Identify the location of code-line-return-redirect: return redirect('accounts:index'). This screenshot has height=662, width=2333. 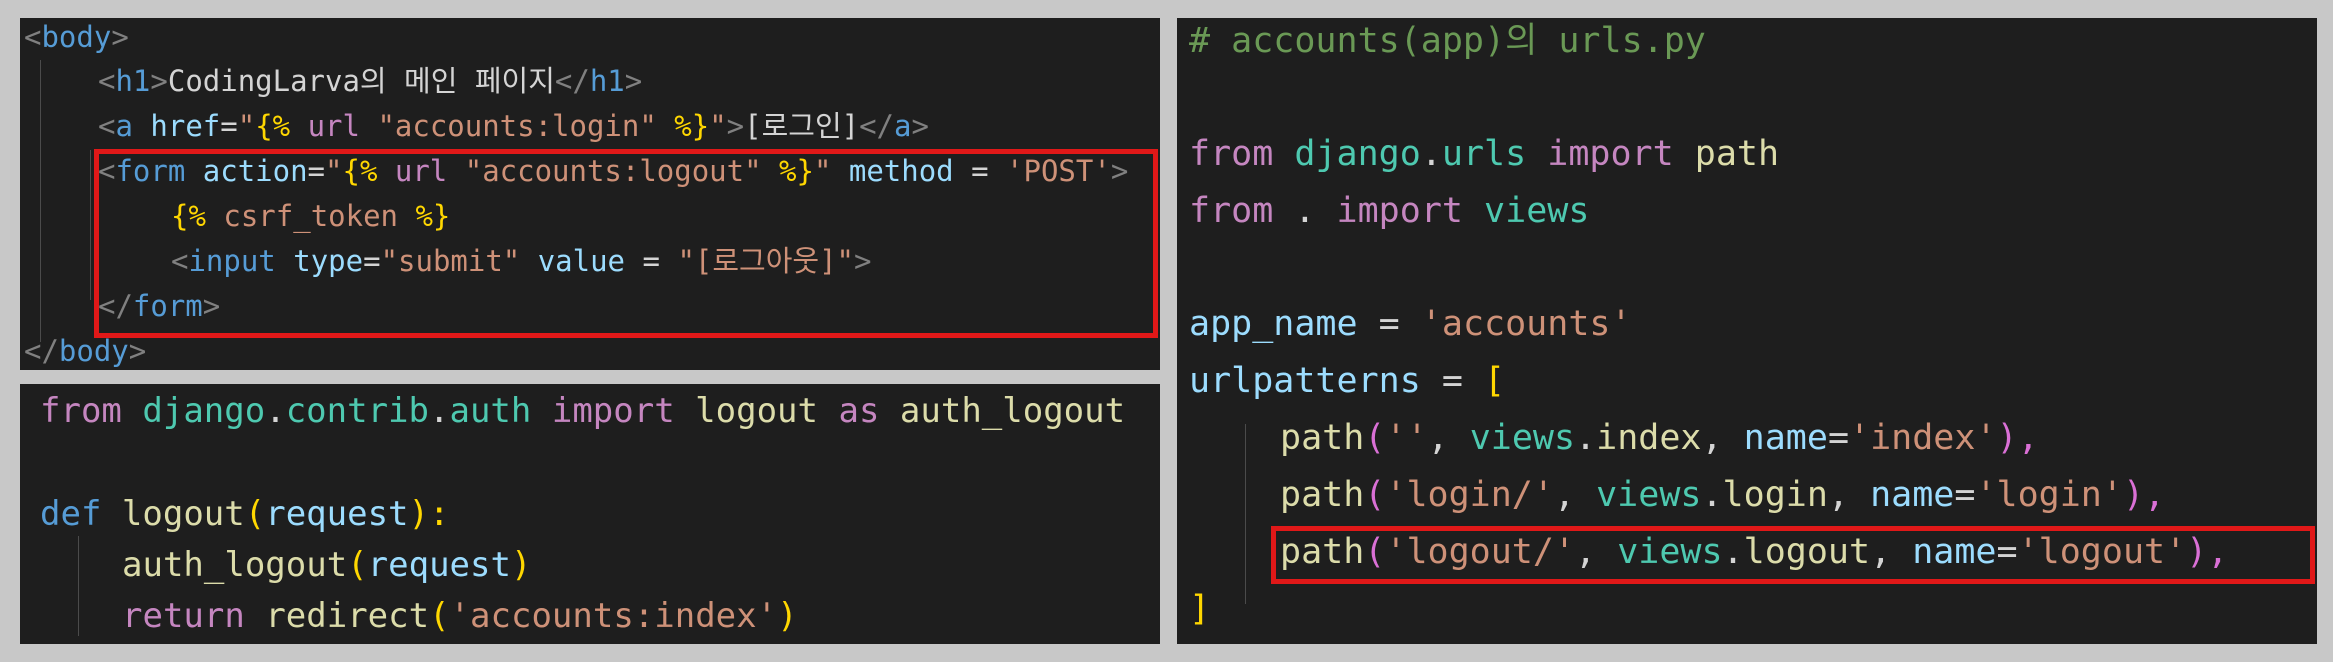
(460, 616).